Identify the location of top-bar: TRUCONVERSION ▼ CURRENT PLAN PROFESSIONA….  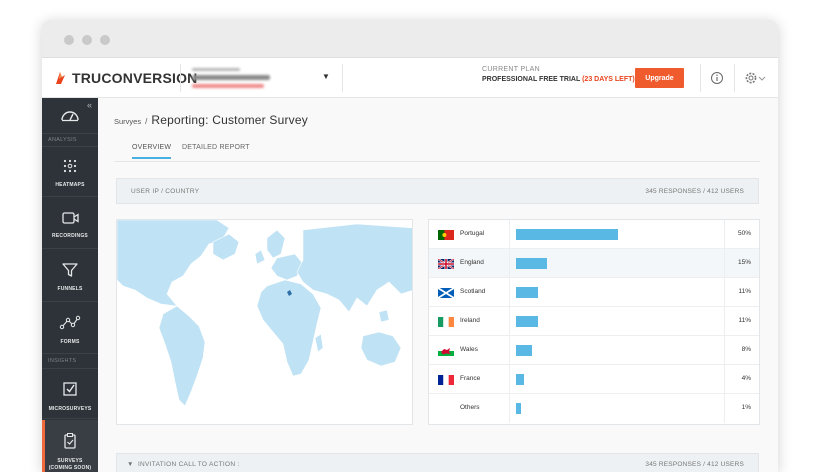
(410, 78).